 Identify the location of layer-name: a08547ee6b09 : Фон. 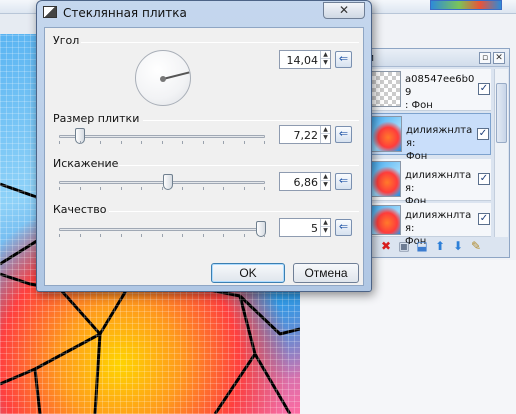
(440, 92).